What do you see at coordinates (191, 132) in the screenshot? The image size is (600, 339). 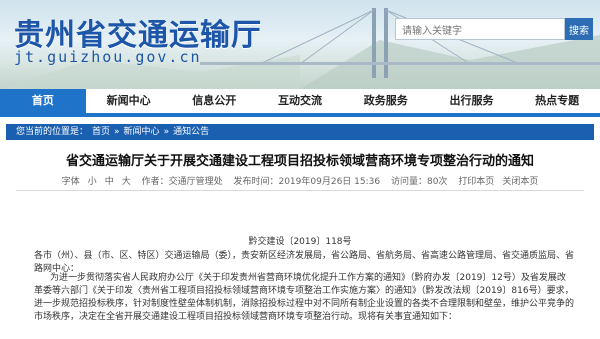 I see `breadcrumb-item-notices: 通知公告` at bounding box center [191, 132].